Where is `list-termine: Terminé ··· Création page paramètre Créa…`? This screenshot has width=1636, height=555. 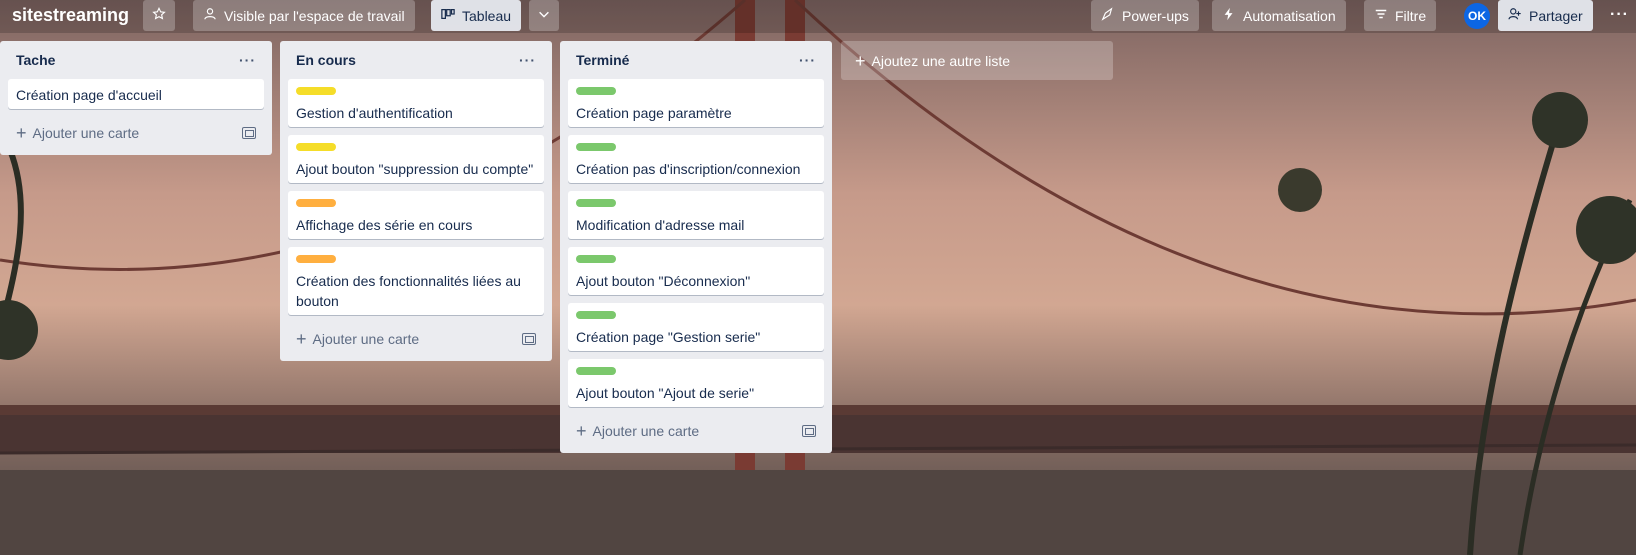
list-termine: Terminé ··· Création page paramètre Créa… is located at coordinates (696, 247).